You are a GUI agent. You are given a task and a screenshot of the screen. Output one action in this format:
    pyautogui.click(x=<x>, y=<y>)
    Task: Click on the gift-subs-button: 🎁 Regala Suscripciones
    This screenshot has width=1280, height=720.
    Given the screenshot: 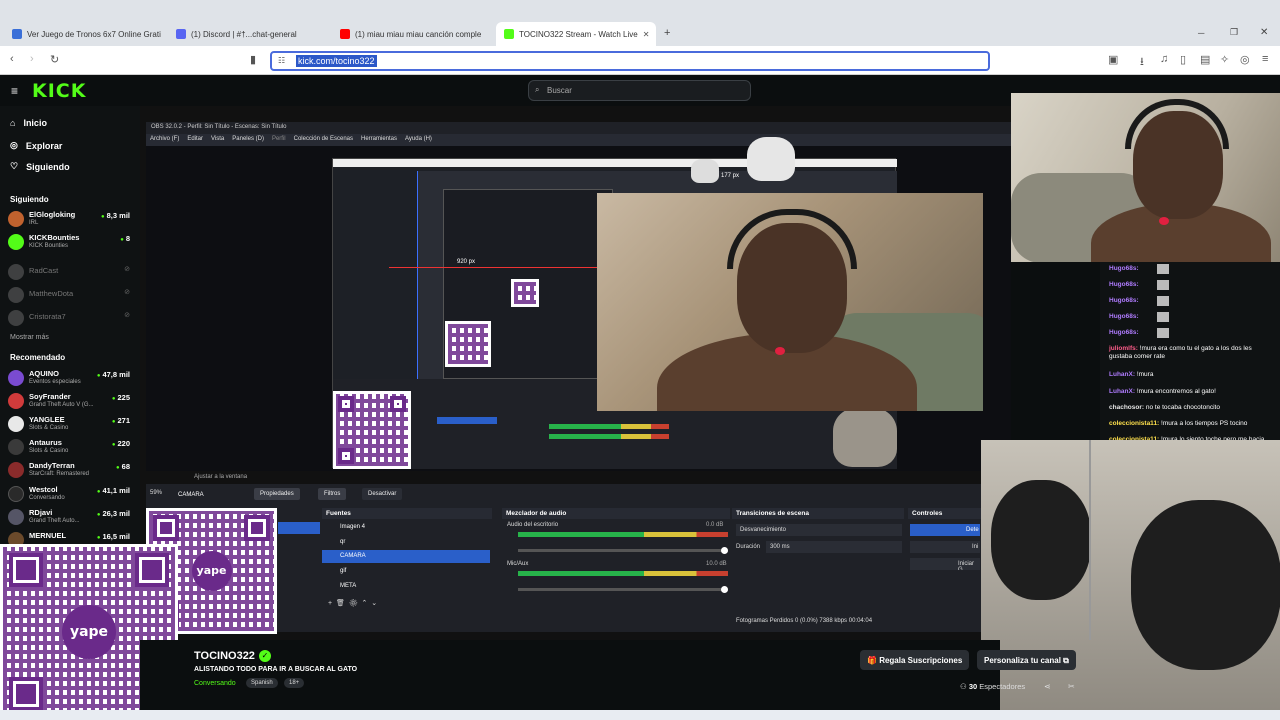 What is the action you would take?
    pyautogui.click(x=915, y=660)
    